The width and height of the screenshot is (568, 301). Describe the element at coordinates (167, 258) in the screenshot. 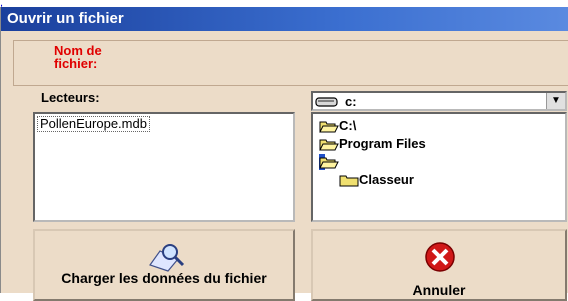

I see `search-icon` at that location.